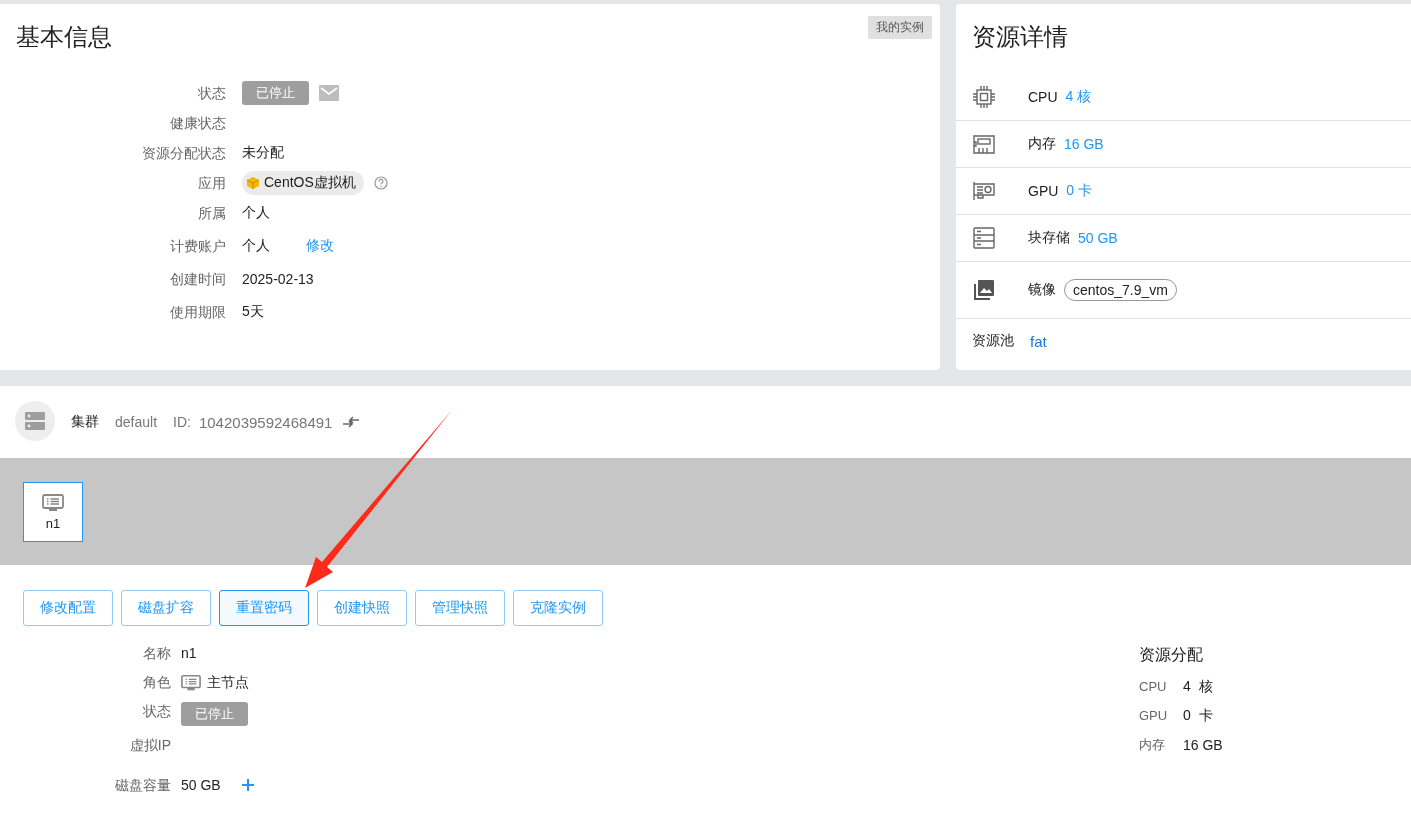  I want to click on field-label: 所属, so click(211, 213).